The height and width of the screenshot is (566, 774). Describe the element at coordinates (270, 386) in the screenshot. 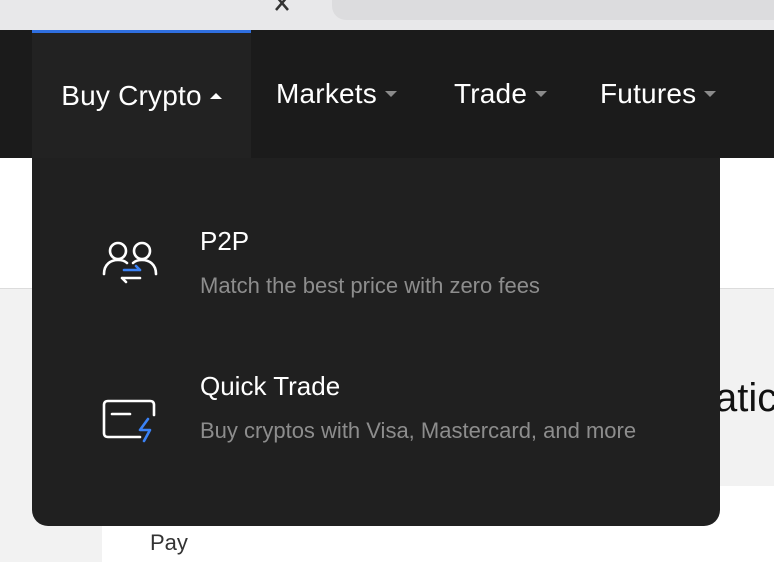

I see `menu-item-title: Quick Trade` at that location.